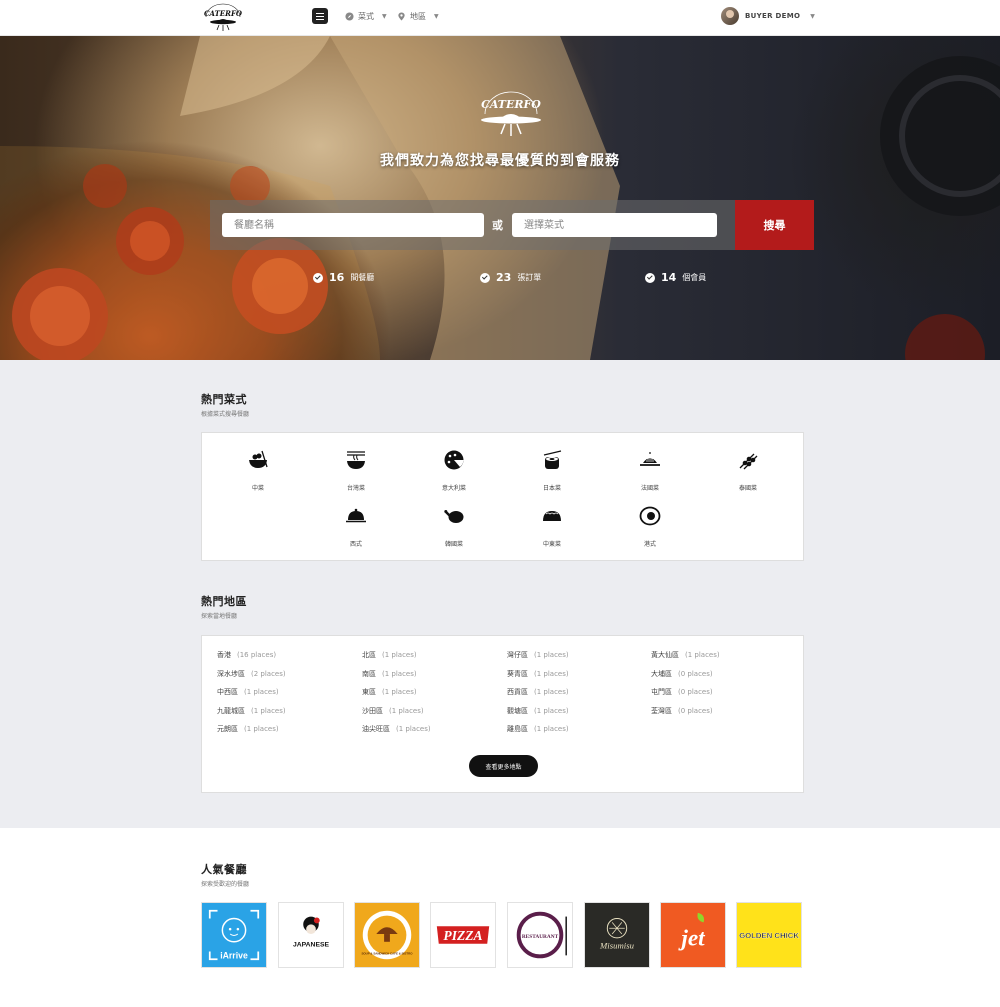 Image resolution: width=1000 pixels, height=1007 pixels. I want to click on user-name: BUYER DEMO, so click(773, 16).